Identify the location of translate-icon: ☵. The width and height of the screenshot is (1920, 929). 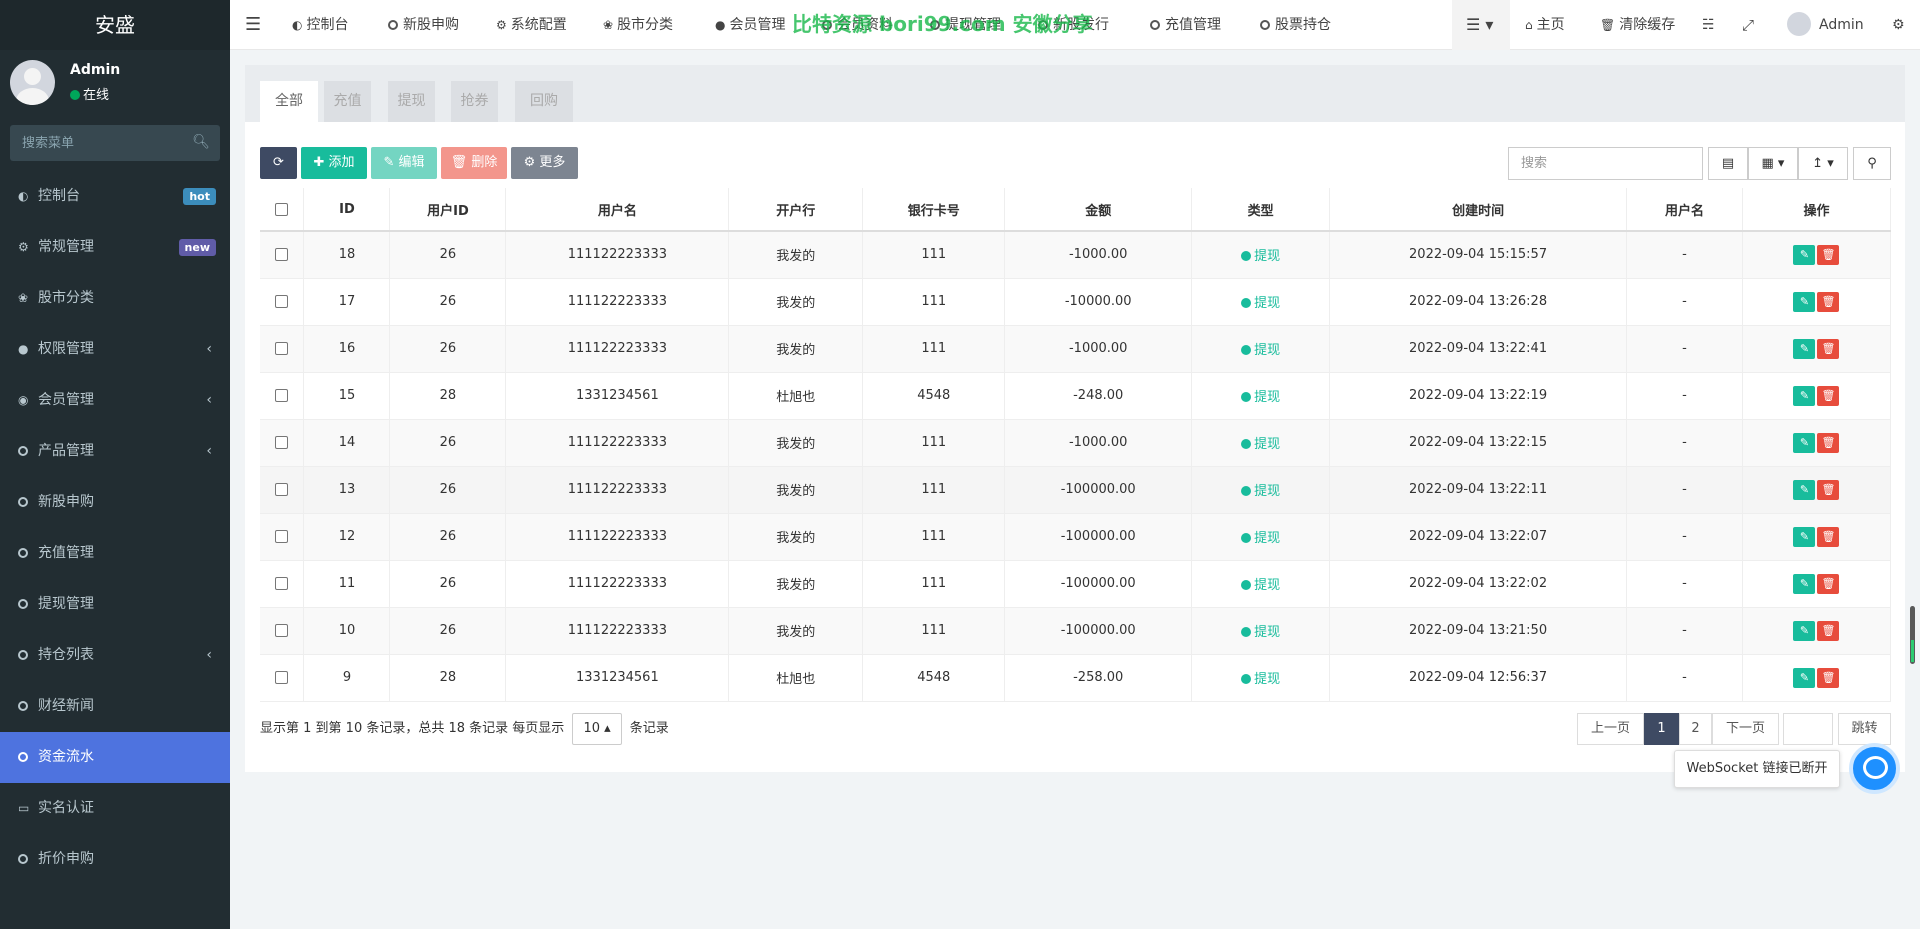
(1708, 25).